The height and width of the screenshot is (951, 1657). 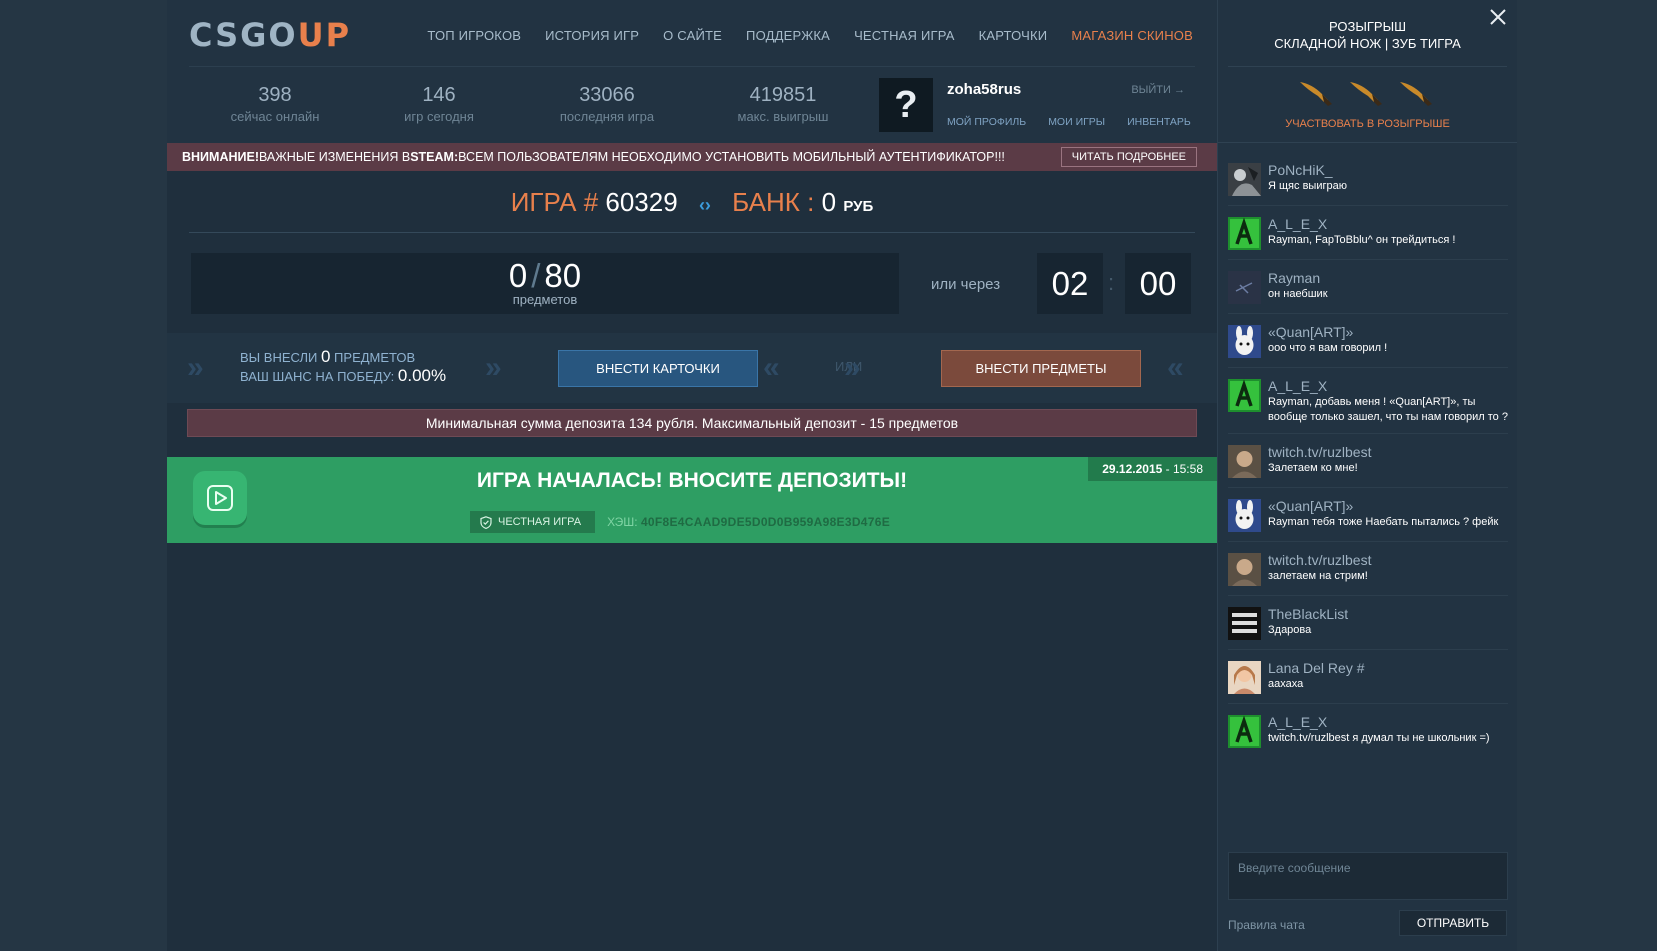 What do you see at coordinates (1298, 294) in the screenshot?
I see `chat-text: он наебшик` at bounding box center [1298, 294].